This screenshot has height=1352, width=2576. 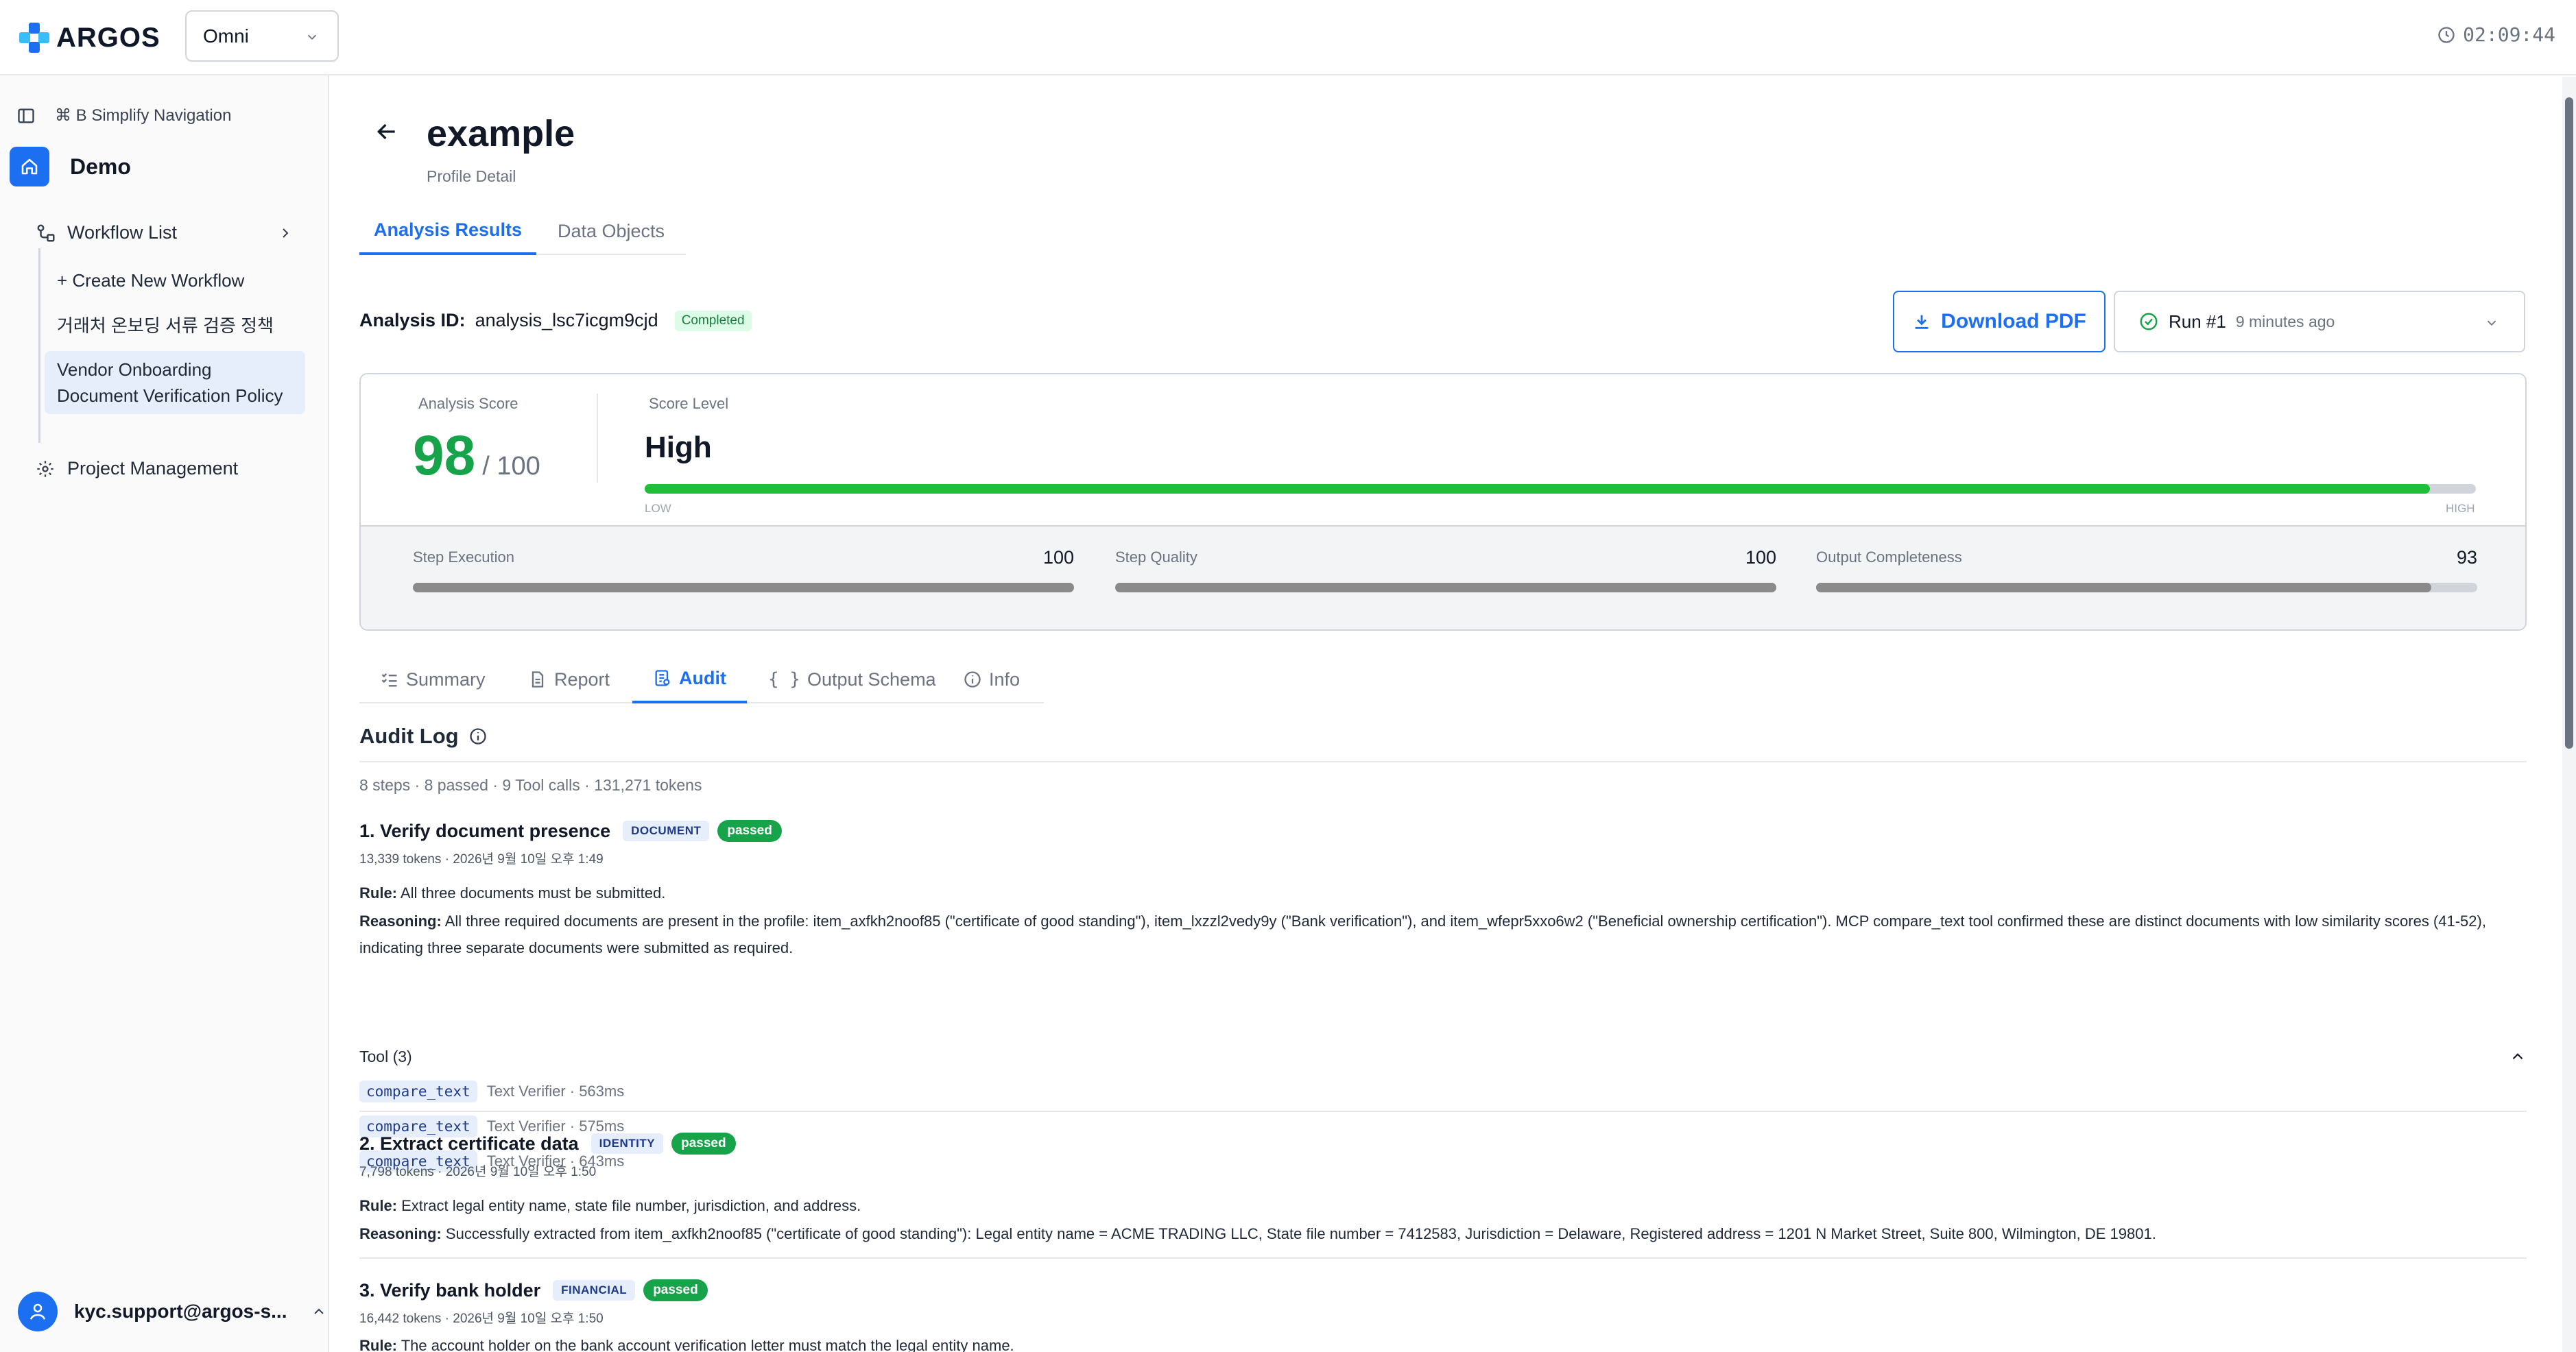 I want to click on download-pdf-button: Download PDF, so click(x=2000, y=321).